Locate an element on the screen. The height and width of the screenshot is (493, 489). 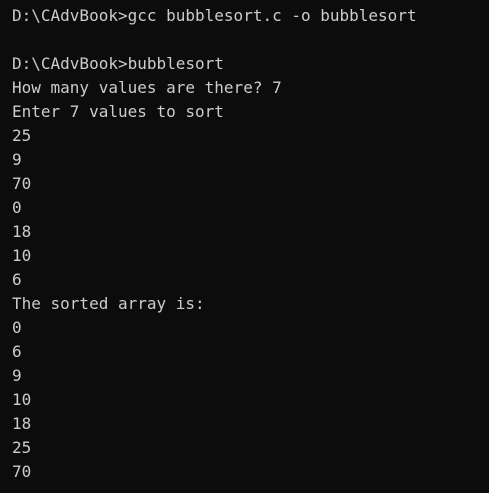
output-value: 0 is located at coordinates (17, 327).